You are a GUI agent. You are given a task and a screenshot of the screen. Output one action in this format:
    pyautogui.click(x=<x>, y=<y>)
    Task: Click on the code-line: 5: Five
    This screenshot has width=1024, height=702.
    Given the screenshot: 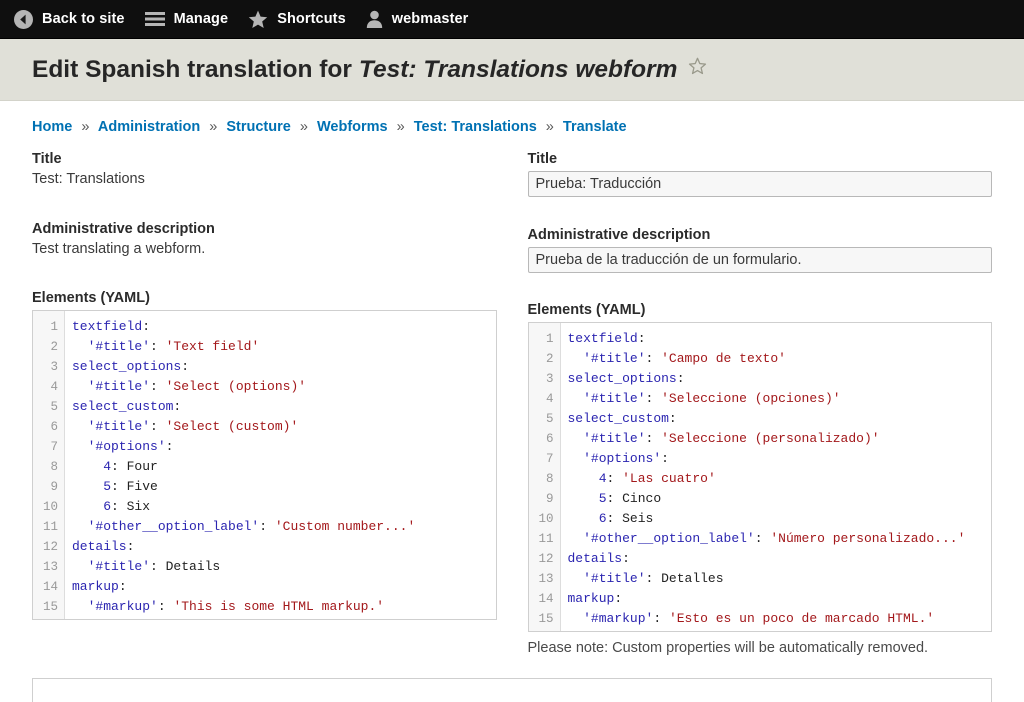 What is the action you would take?
    pyautogui.click(x=284, y=487)
    